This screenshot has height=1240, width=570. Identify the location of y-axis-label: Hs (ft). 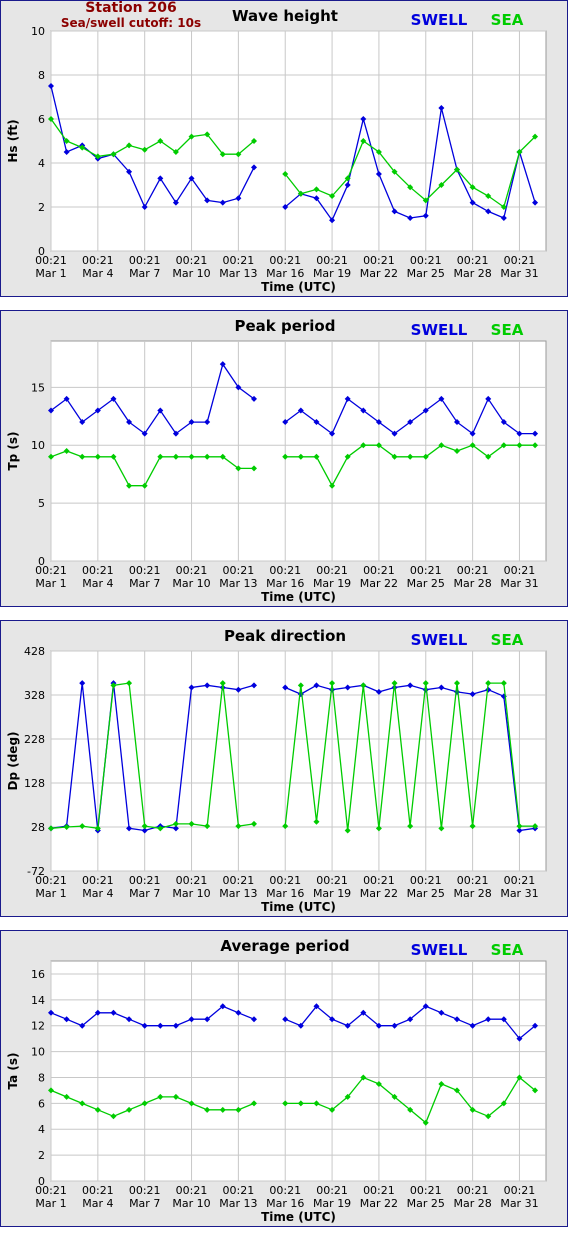
(13, 140).